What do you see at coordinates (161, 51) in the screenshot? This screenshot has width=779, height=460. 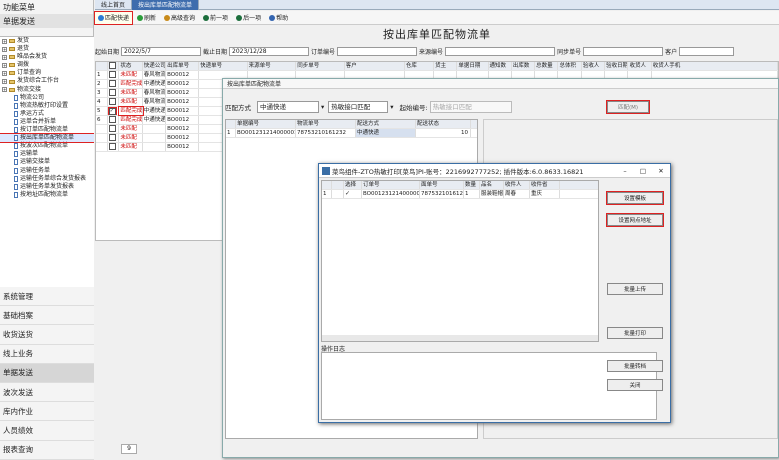 I see `start-date-input: 2022/5/7` at bounding box center [161, 51].